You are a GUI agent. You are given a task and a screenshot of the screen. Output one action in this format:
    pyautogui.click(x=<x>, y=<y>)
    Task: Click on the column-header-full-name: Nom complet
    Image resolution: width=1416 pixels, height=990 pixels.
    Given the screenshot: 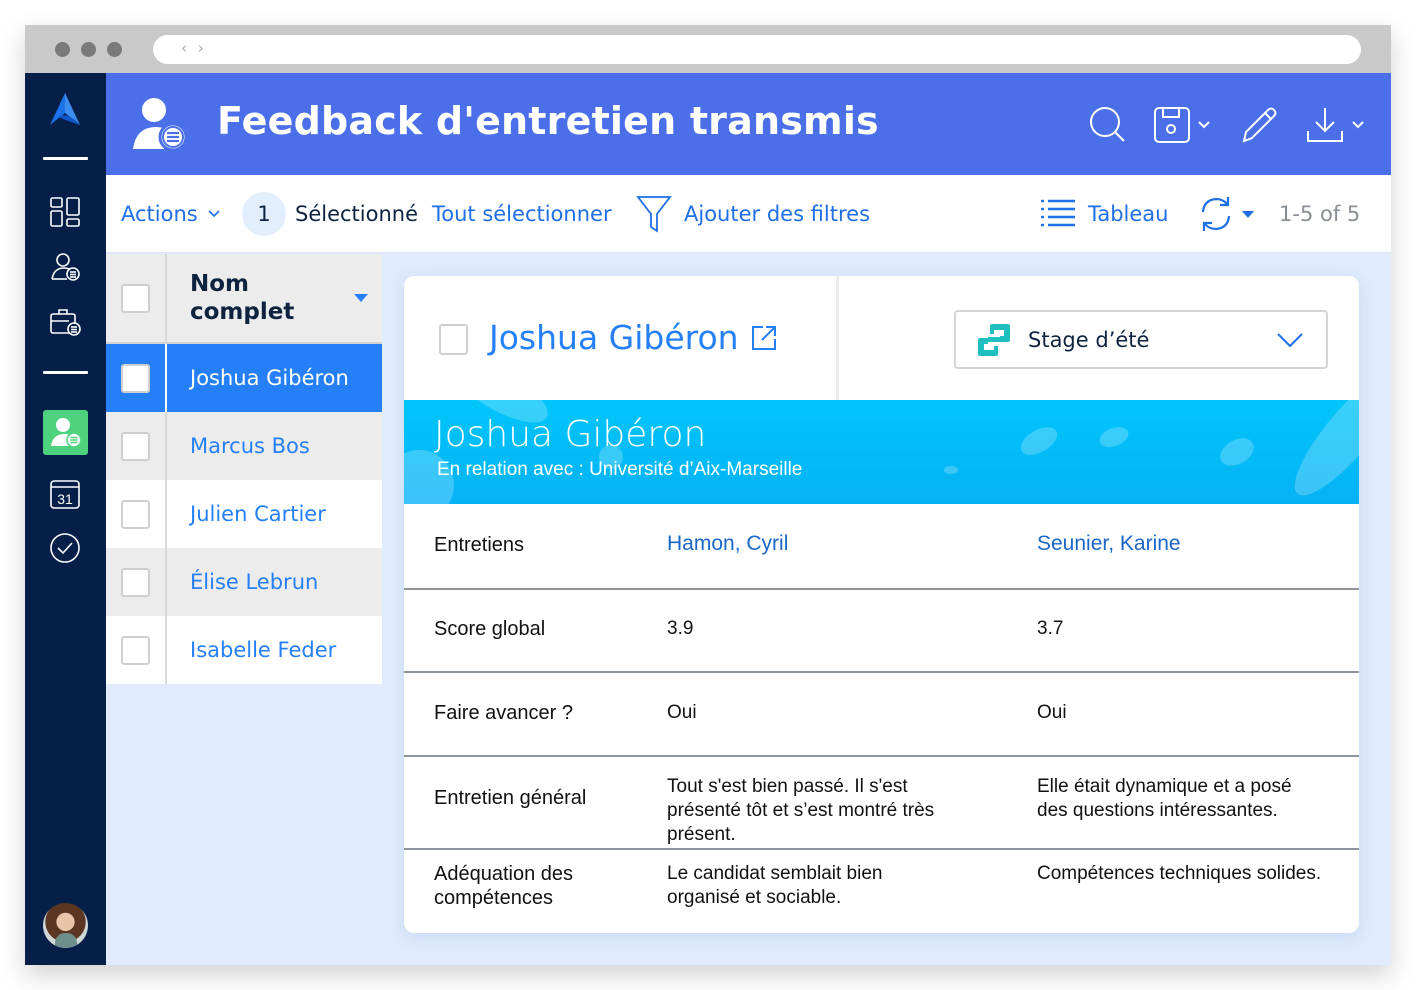 What is the action you would take?
    pyautogui.click(x=274, y=298)
    